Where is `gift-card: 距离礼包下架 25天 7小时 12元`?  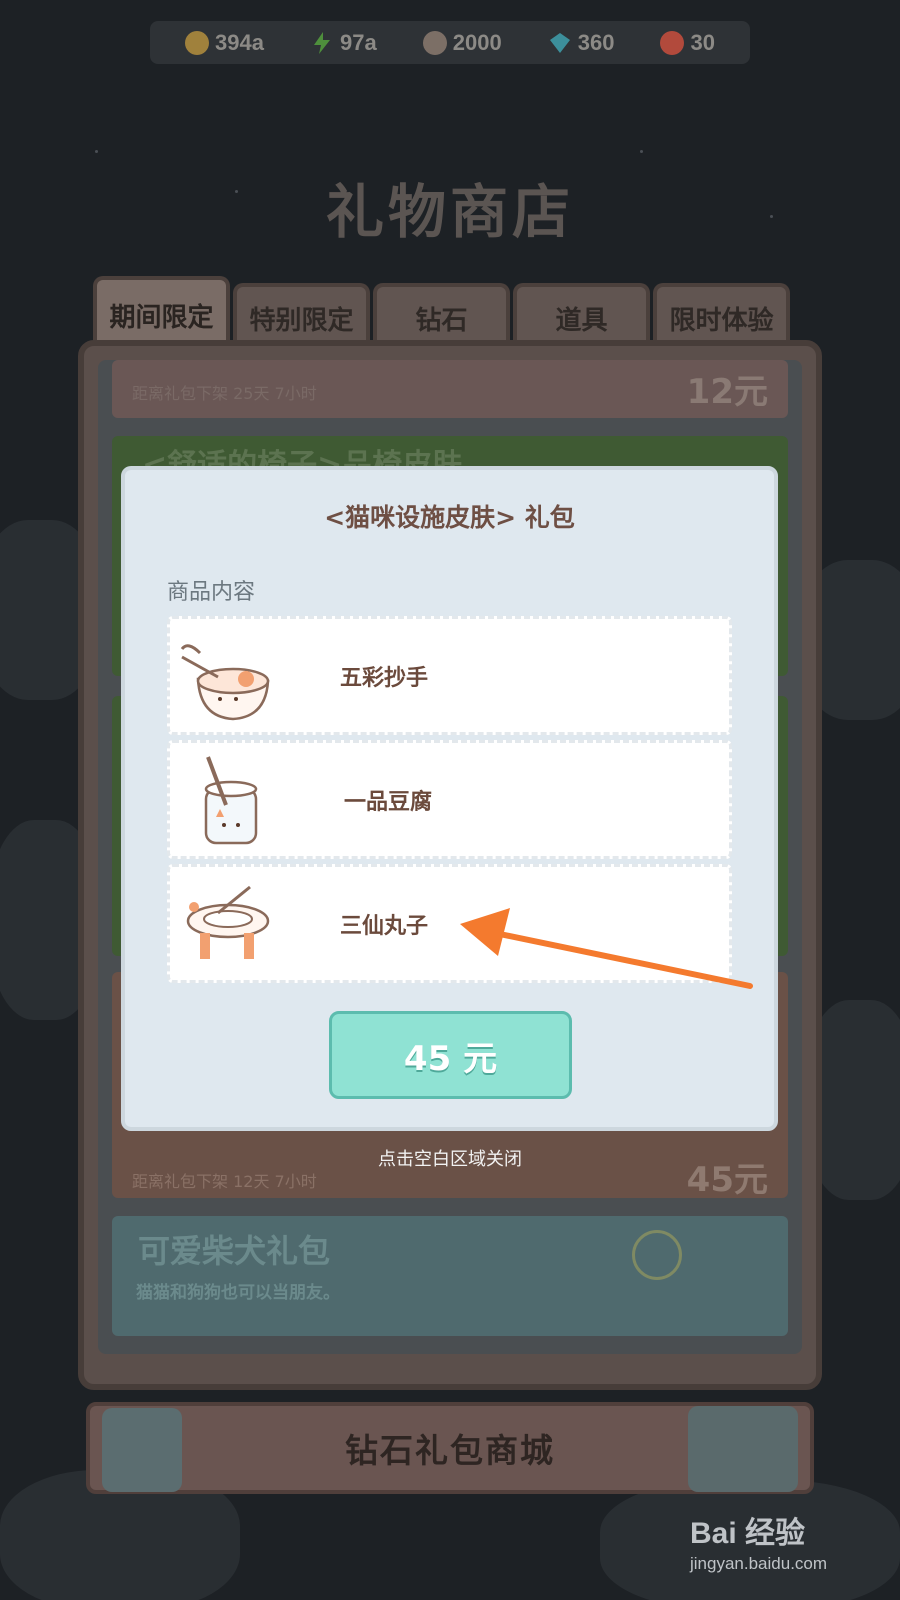
gift-card: 距离礼包下架 25天 7小时 12元 is located at coordinates (450, 389).